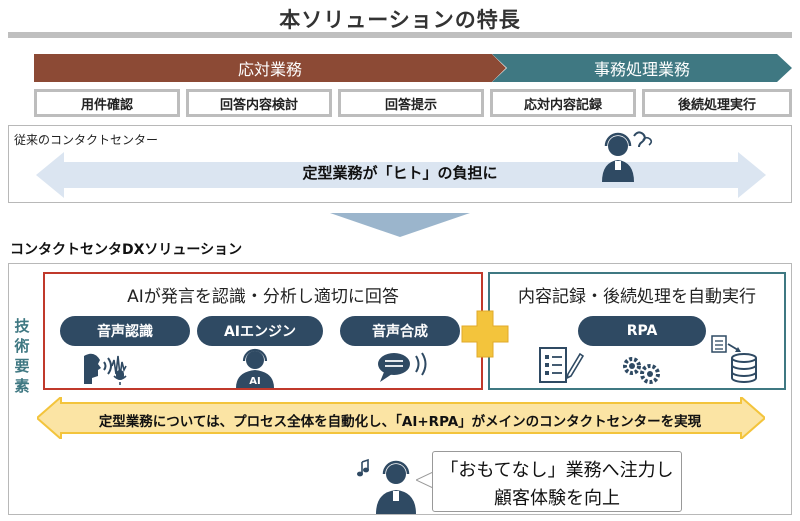 This screenshot has width=800, height=521. Describe the element at coordinates (125, 331) in the screenshot. I see `pill-voice-recognition: 音声認識` at that location.